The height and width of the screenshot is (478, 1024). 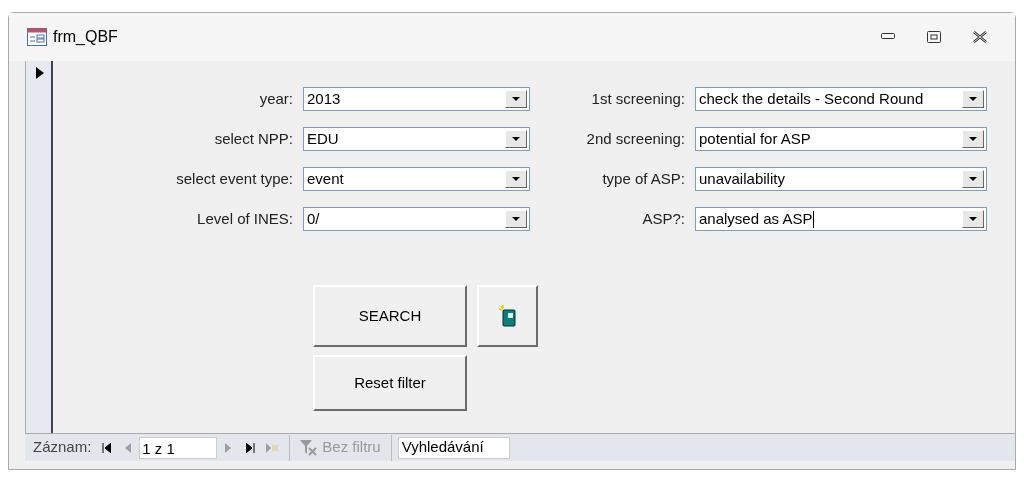 What do you see at coordinates (324, 98) in the screenshot?
I see `combo-value: 2013` at bounding box center [324, 98].